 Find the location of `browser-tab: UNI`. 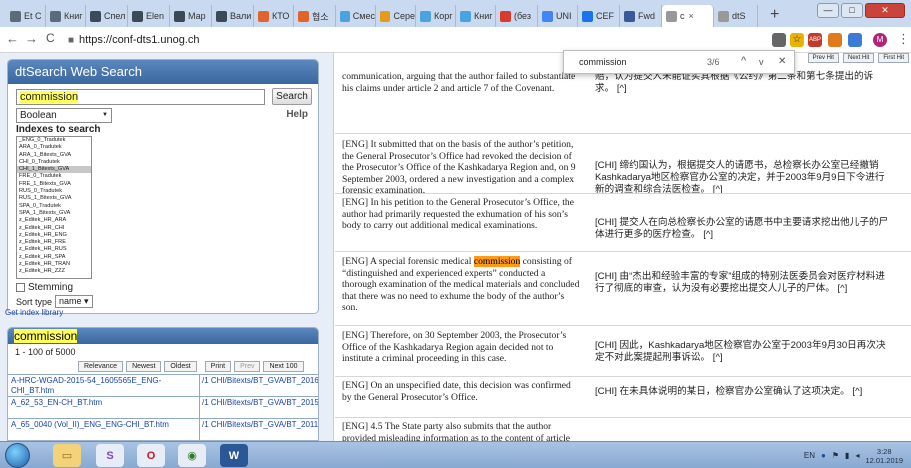

browser-tab: UNI is located at coordinates (558, 16).